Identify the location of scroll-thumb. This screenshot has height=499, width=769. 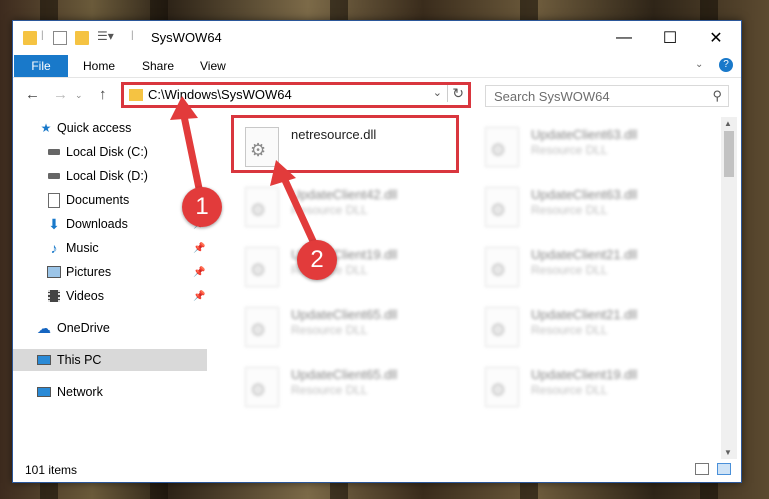
(729, 154).